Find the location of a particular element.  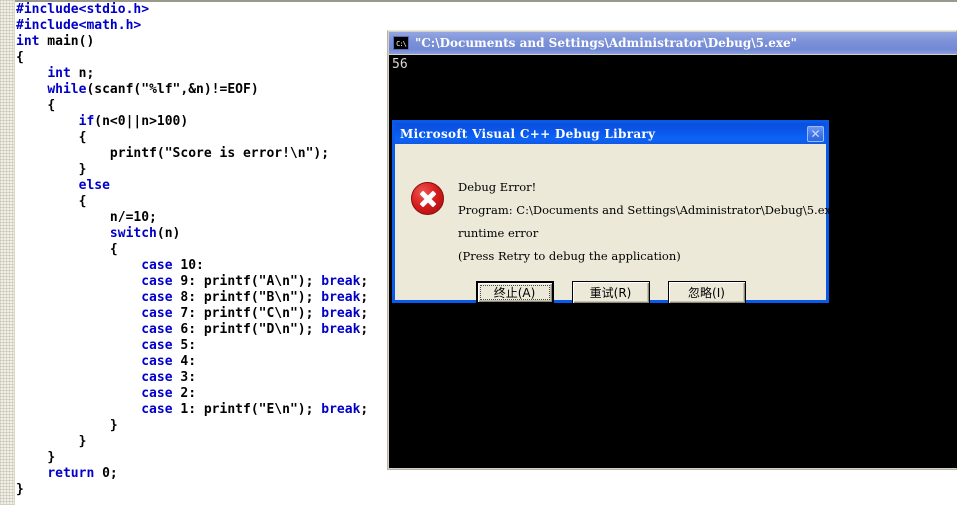

code-line: case 8: printf("B\n"); break; is located at coordinates (192, 297).